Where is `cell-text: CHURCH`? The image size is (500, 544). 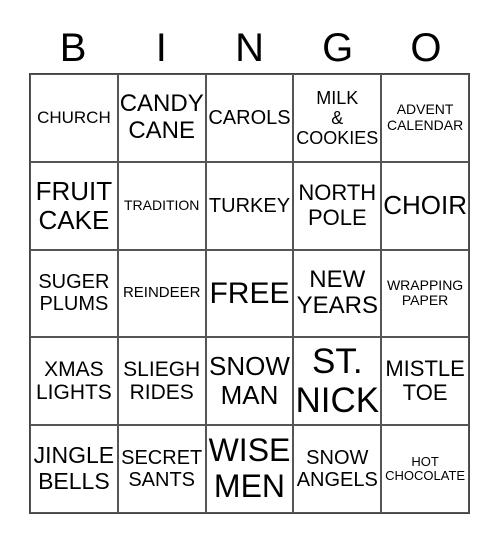
cell-text: CHURCH is located at coordinates (74, 118).